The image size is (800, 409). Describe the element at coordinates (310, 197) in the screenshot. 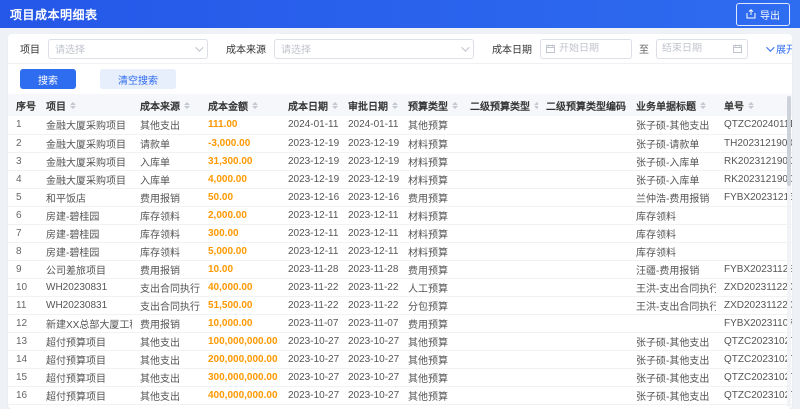

I see `table-cell: 2023-12-16` at that location.